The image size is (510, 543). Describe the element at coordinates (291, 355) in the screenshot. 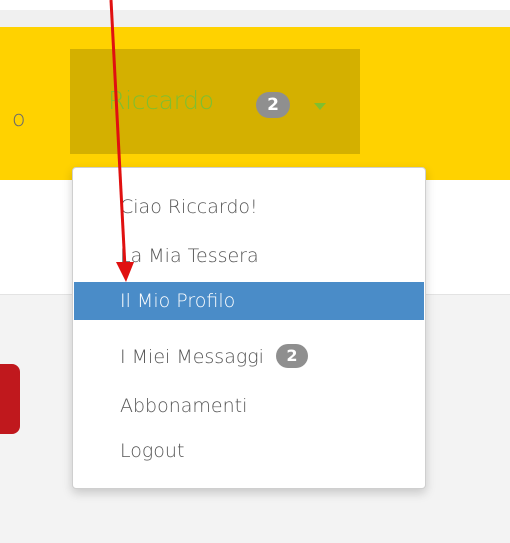

I see `messages-badge: 2` at that location.